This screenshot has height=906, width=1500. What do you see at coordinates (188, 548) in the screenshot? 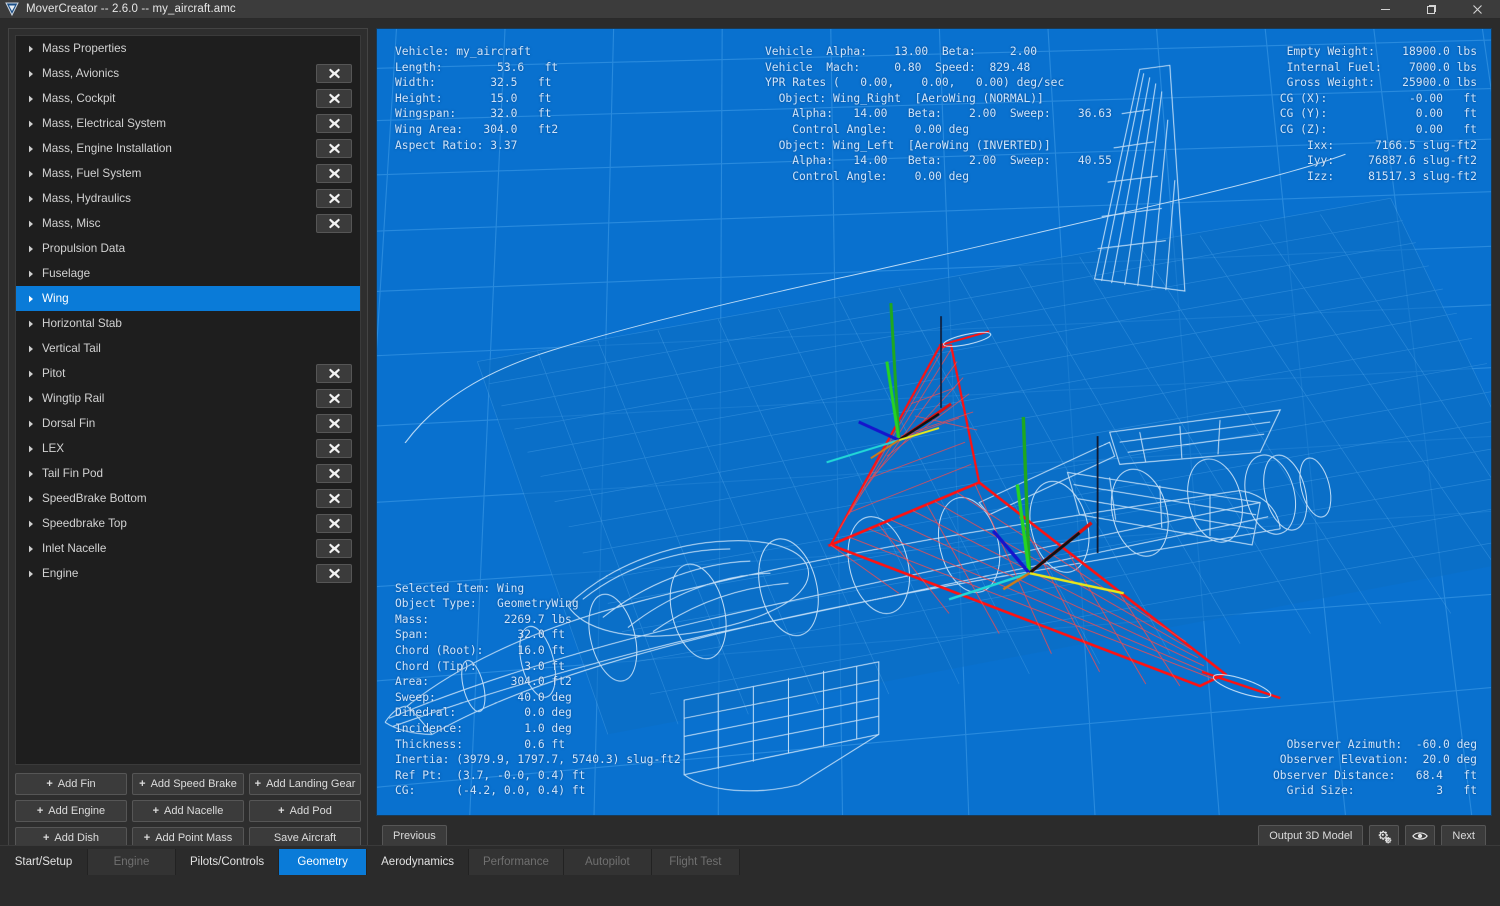
I see `tree-item-inlet-nacelle: Inlet Nacelle` at bounding box center [188, 548].